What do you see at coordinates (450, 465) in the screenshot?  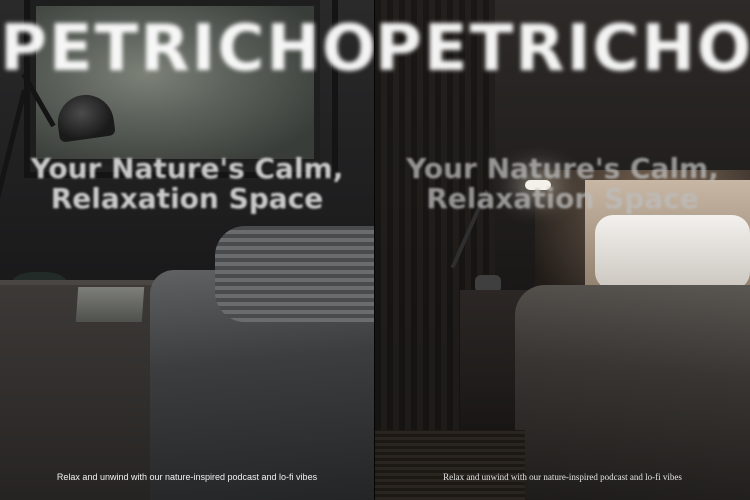 I see `floor-rug` at bounding box center [450, 465].